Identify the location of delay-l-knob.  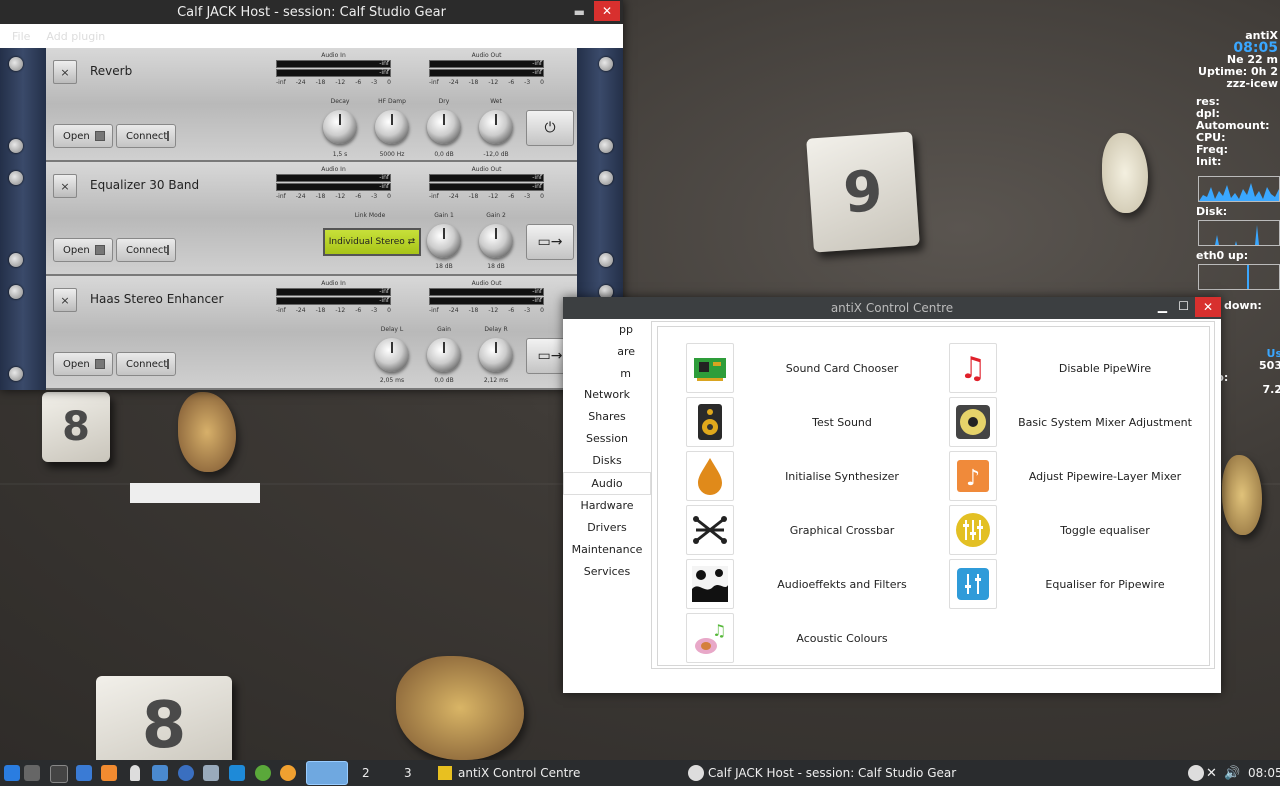
(392, 355).